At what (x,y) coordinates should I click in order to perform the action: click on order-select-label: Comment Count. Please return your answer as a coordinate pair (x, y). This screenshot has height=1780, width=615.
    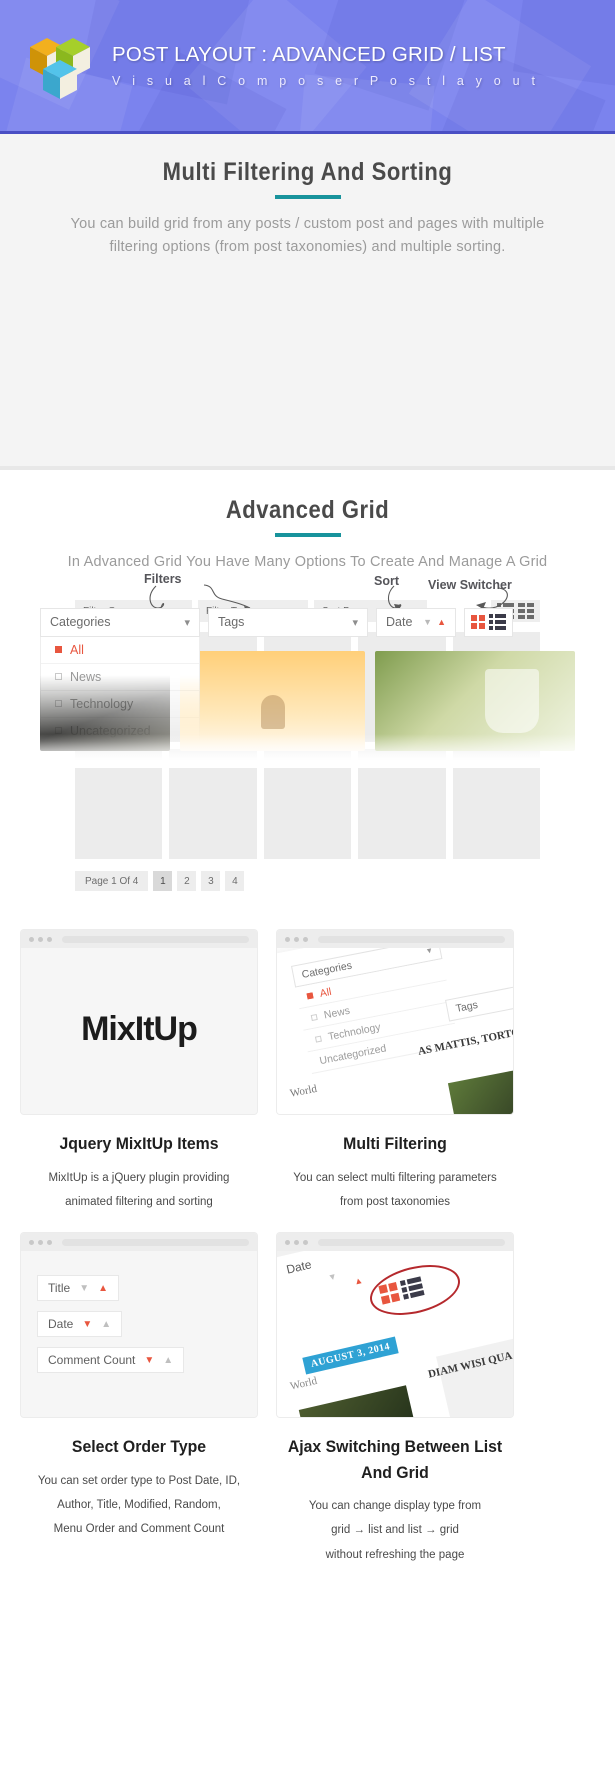
    Looking at the image, I should click on (92, 1360).